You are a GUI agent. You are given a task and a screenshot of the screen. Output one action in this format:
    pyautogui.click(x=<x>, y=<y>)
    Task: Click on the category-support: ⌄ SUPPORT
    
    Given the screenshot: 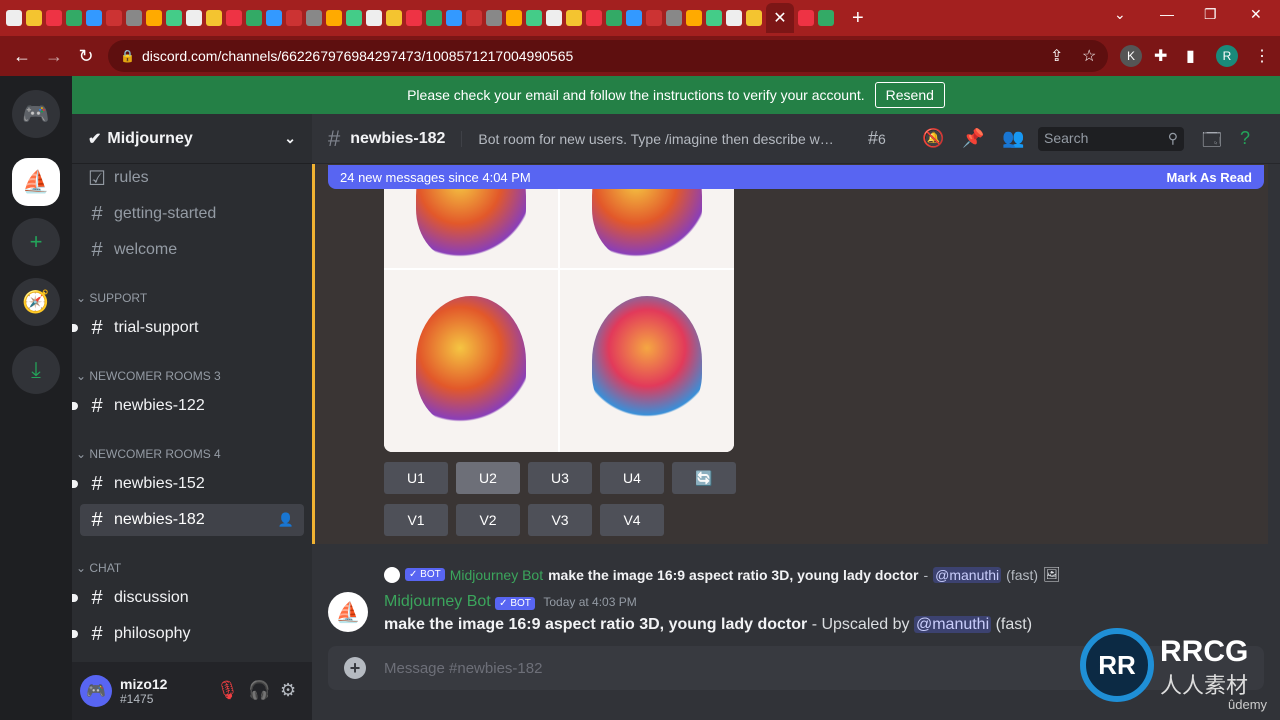 What is the action you would take?
    pyautogui.click(x=111, y=298)
    